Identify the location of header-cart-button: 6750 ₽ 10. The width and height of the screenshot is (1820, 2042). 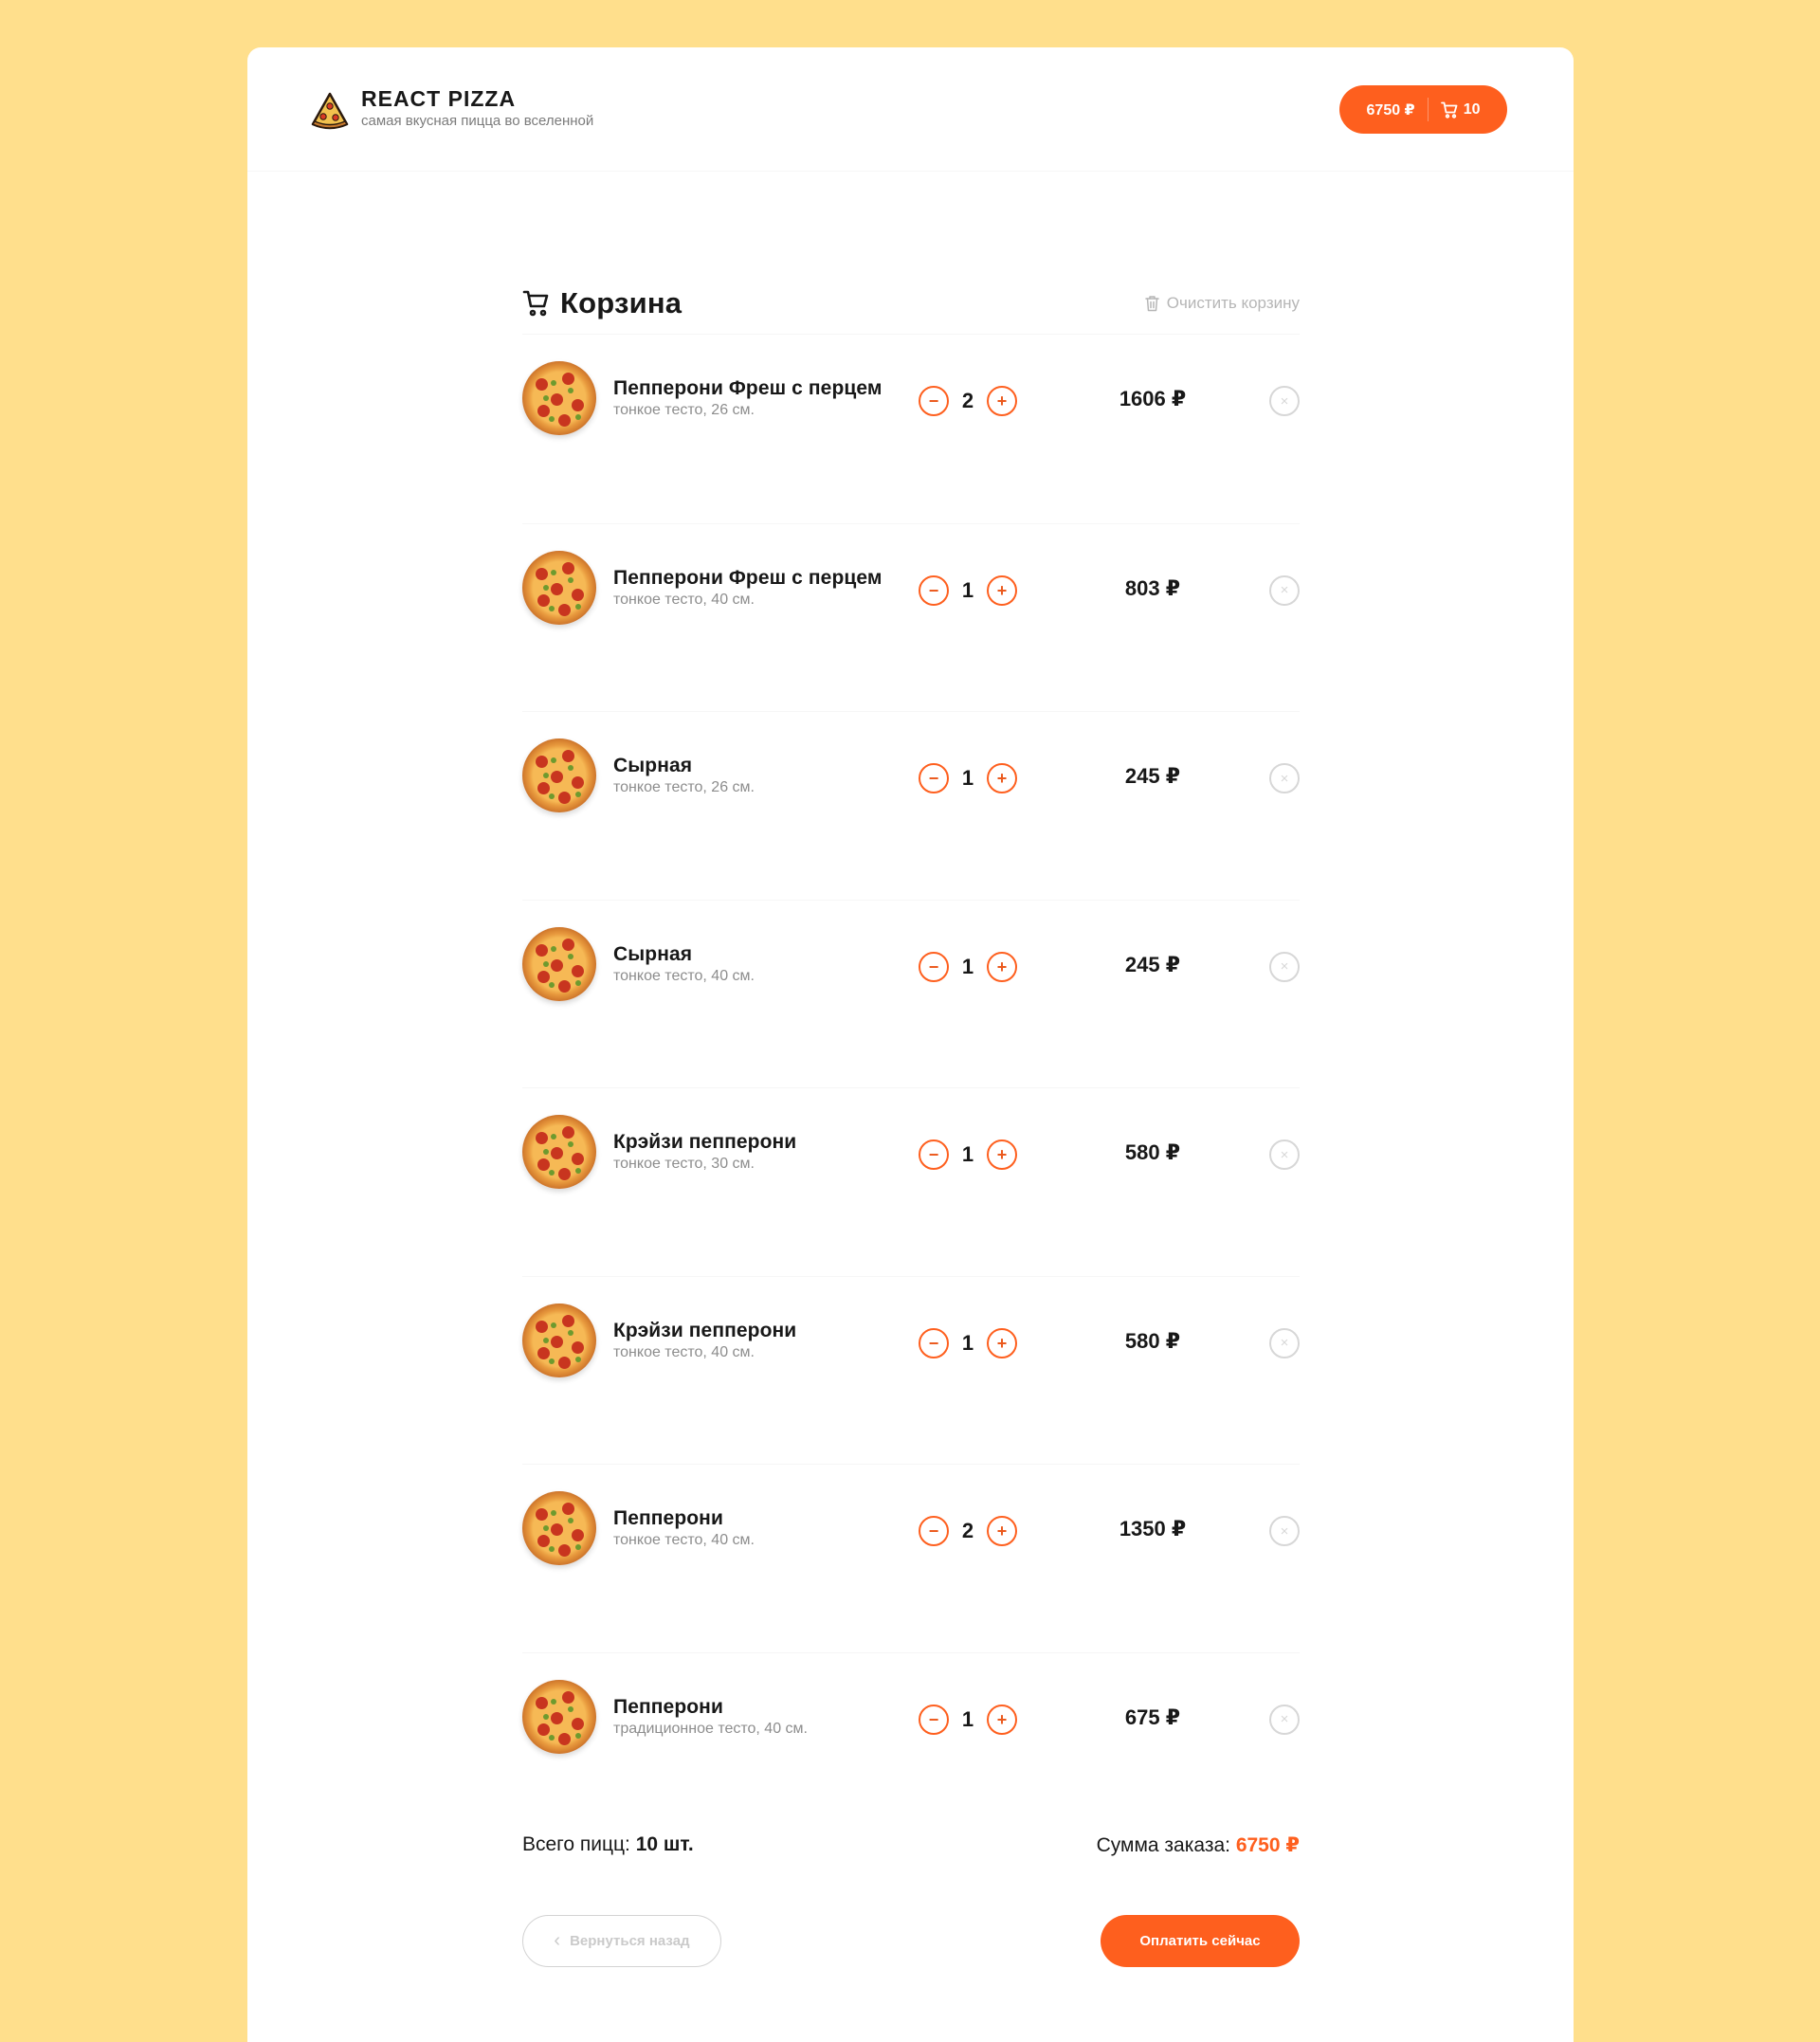
(1423, 109).